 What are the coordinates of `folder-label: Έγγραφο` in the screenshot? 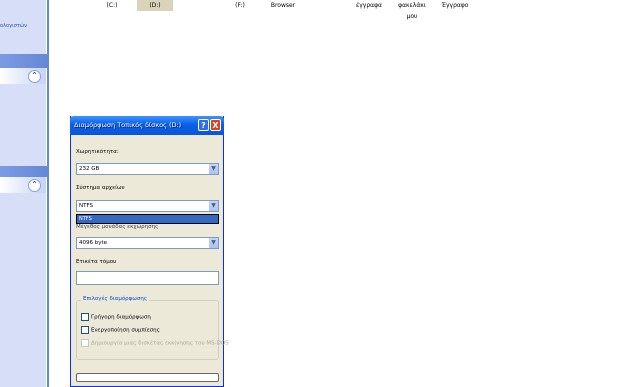 It's located at (455, 5).